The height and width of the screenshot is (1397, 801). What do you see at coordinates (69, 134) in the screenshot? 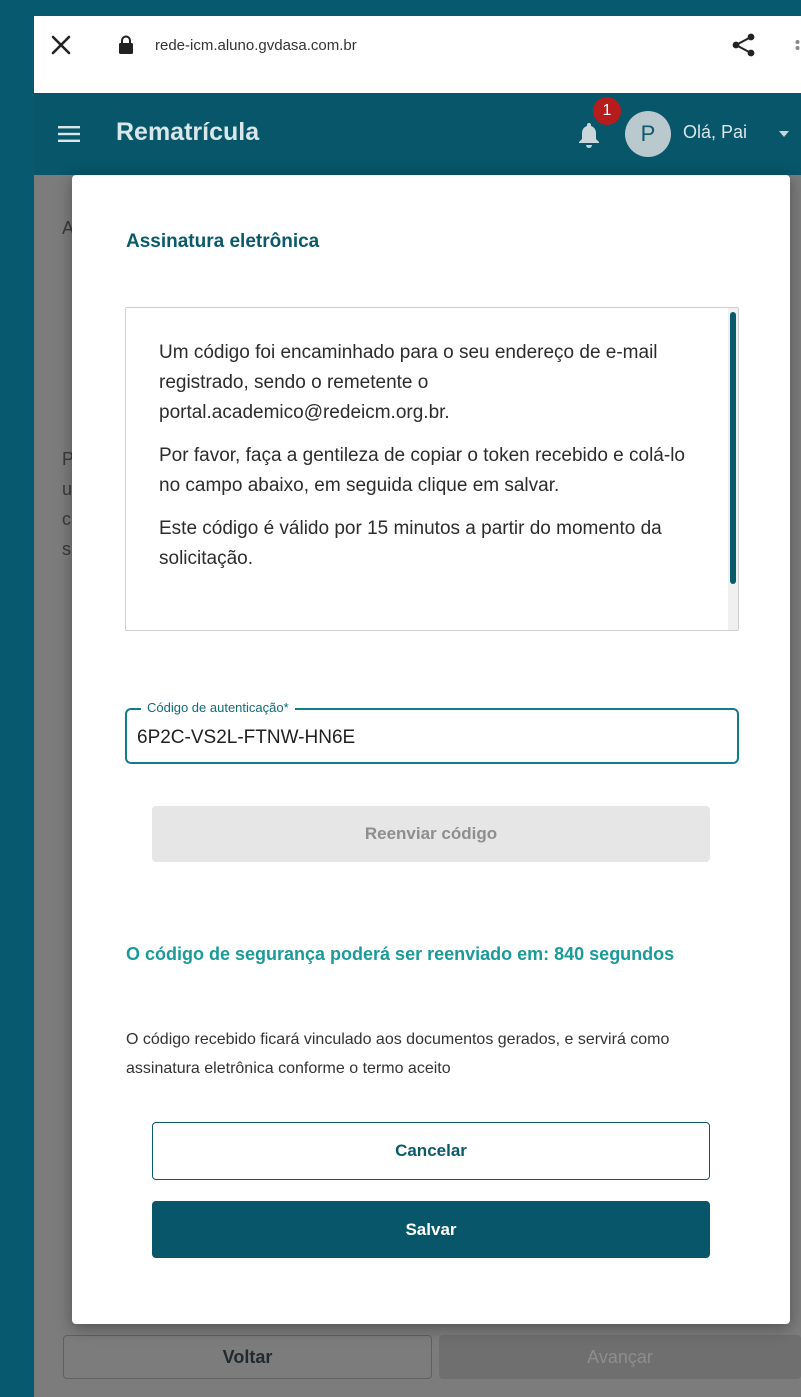
I see `hamburger-menu-icon` at bounding box center [69, 134].